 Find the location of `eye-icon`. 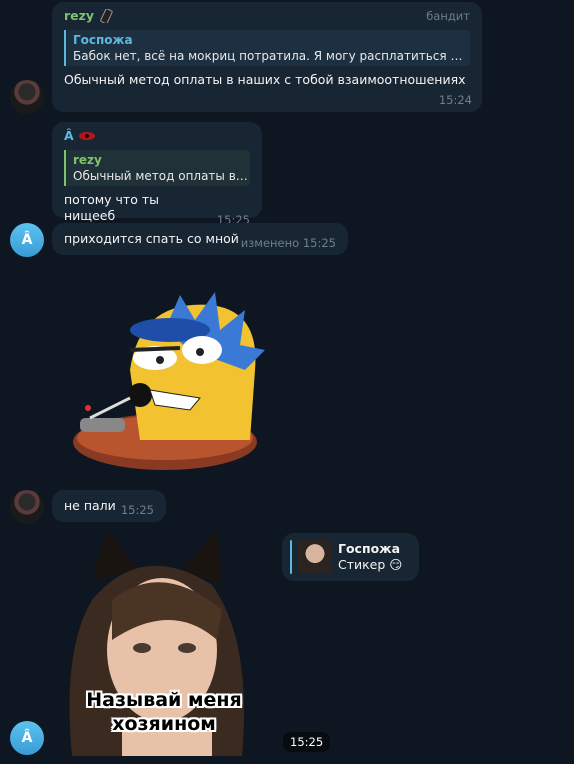

eye-icon is located at coordinates (86, 136).